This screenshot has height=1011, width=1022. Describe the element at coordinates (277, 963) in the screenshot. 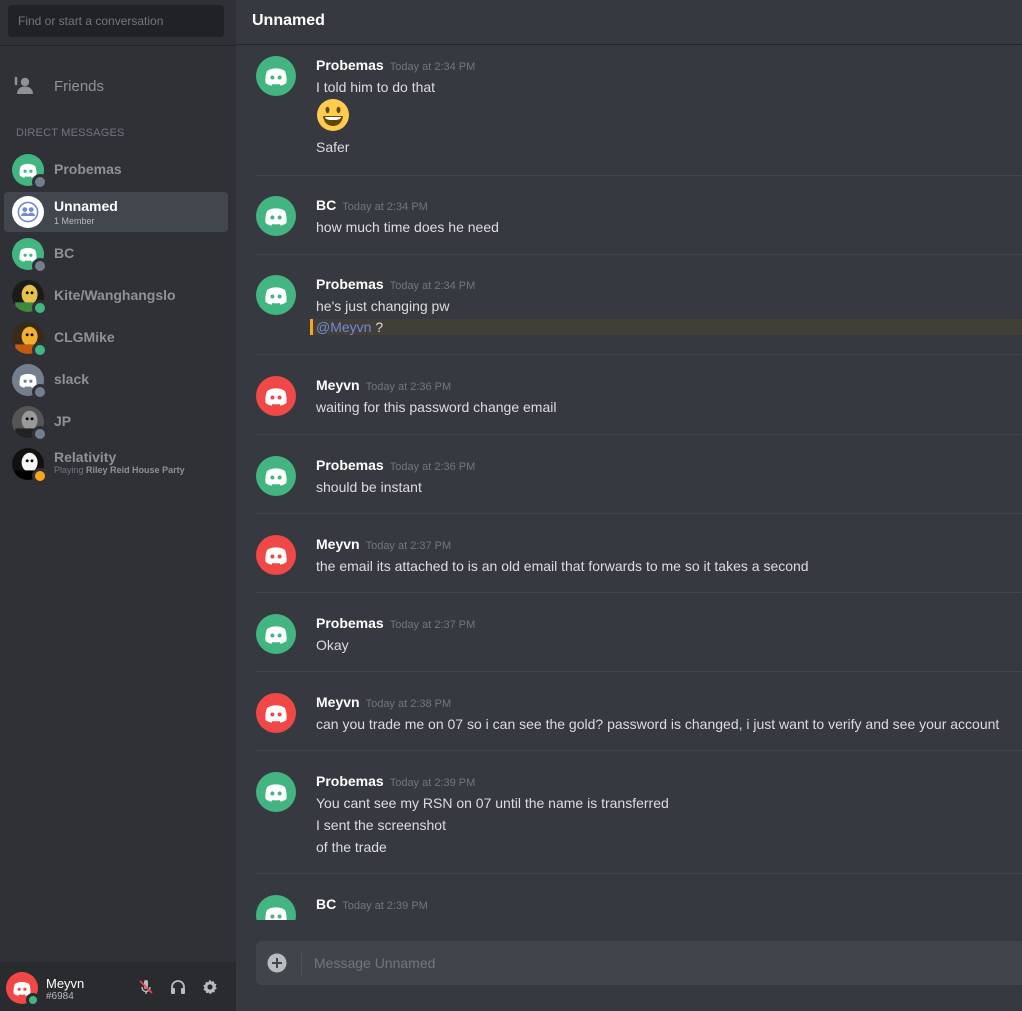

I see `upload-plus-icon` at that location.